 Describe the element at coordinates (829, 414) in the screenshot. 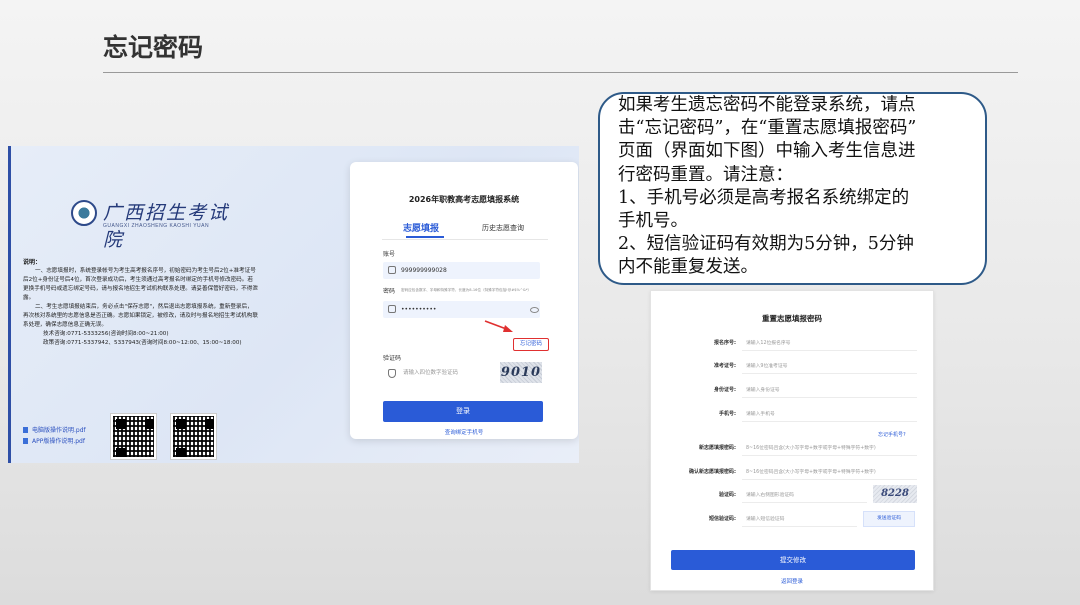

I see `phone-input: 请输入手机号` at that location.